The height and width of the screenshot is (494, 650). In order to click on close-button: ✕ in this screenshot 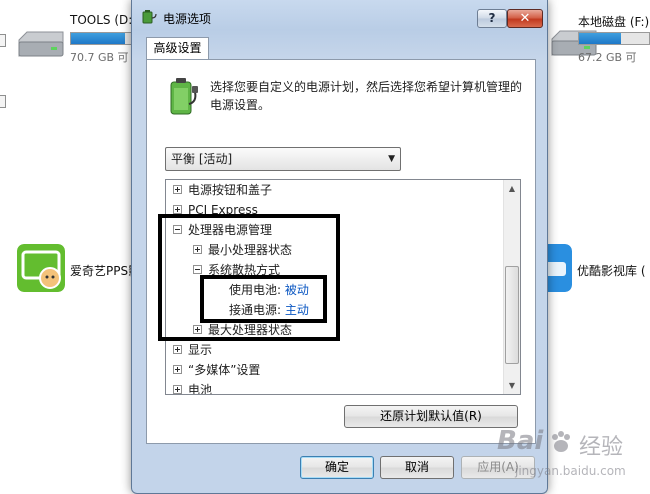, I will do `click(525, 18)`.